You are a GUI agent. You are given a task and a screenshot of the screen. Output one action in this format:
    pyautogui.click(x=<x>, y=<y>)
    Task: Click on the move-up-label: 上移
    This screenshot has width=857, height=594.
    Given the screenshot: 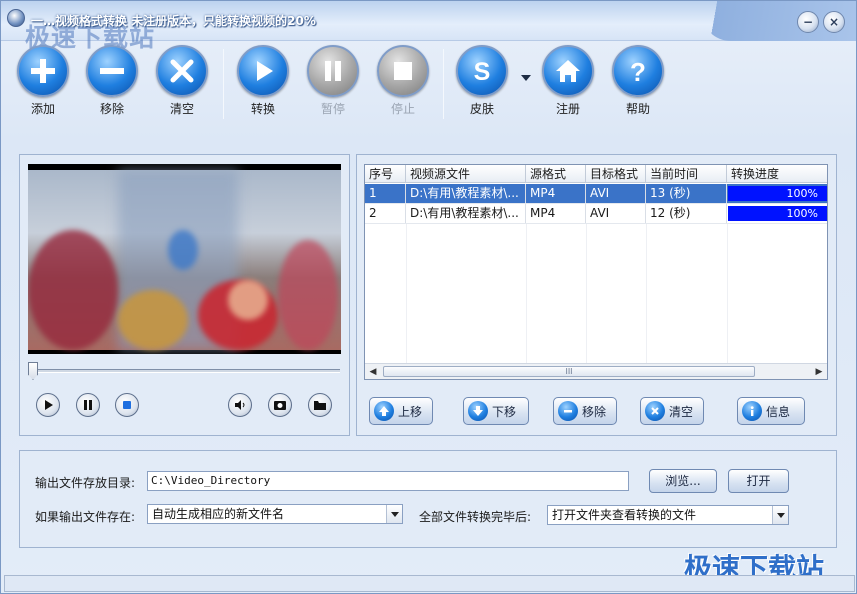 What is the action you would take?
    pyautogui.click(x=410, y=411)
    